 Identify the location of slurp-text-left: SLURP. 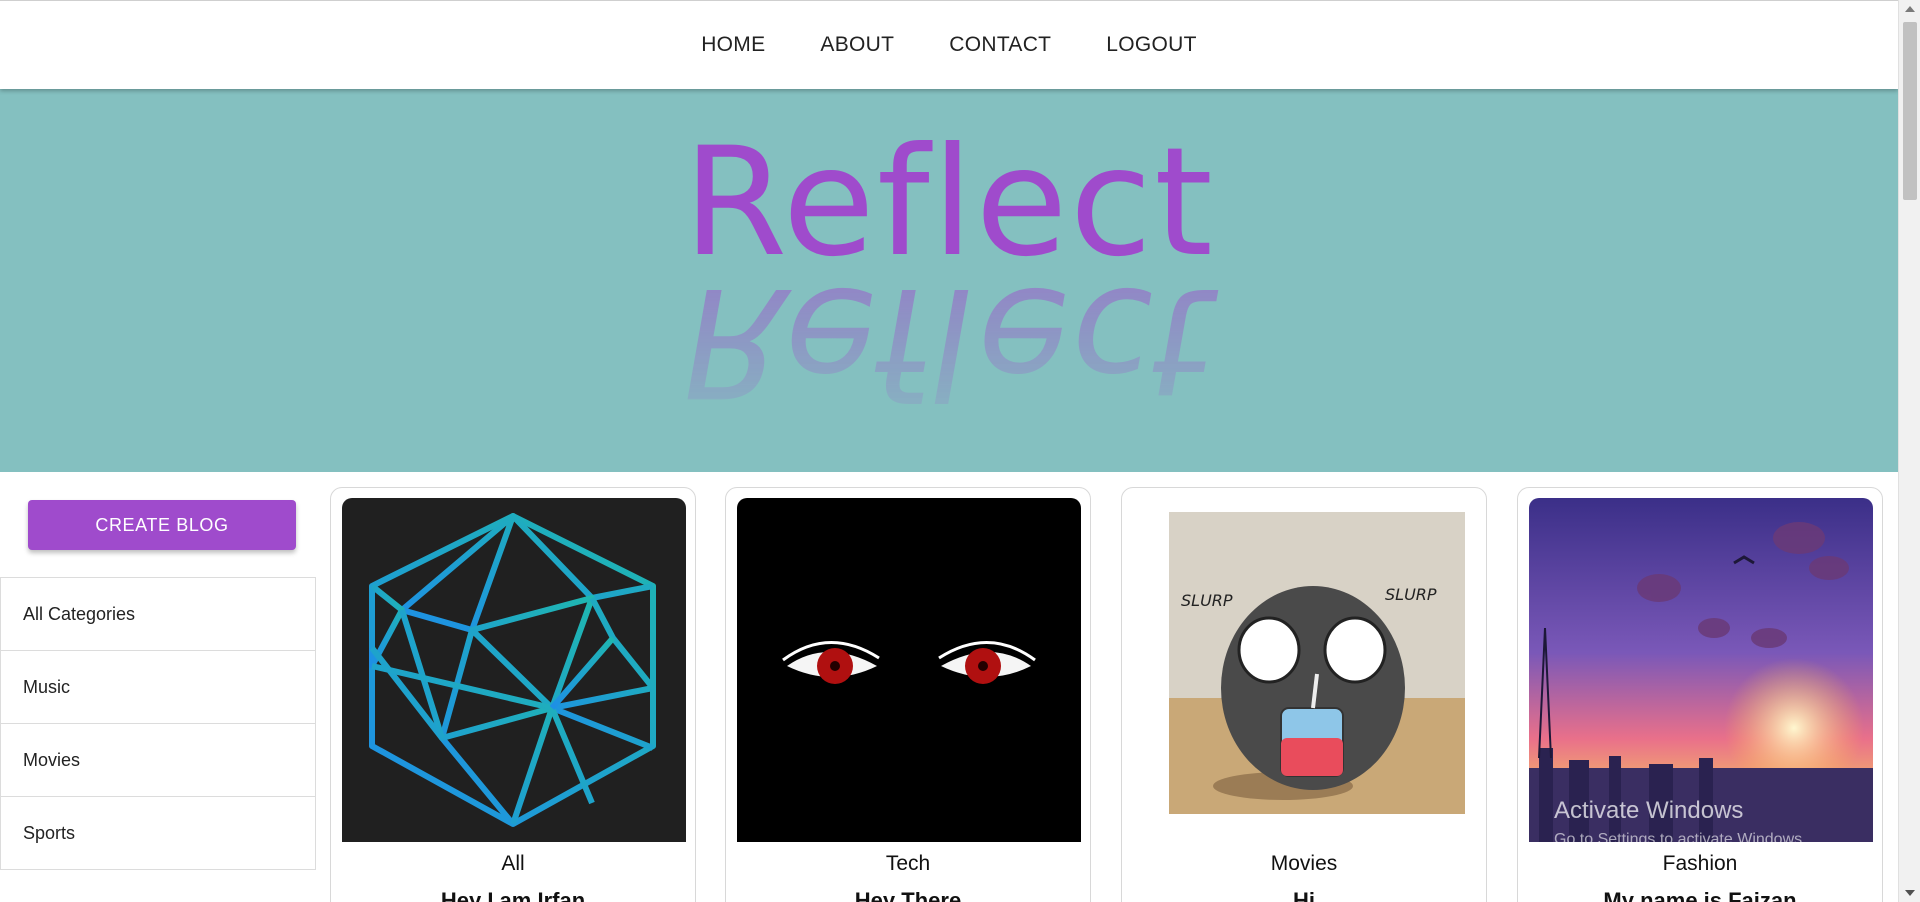
(1207, 600).